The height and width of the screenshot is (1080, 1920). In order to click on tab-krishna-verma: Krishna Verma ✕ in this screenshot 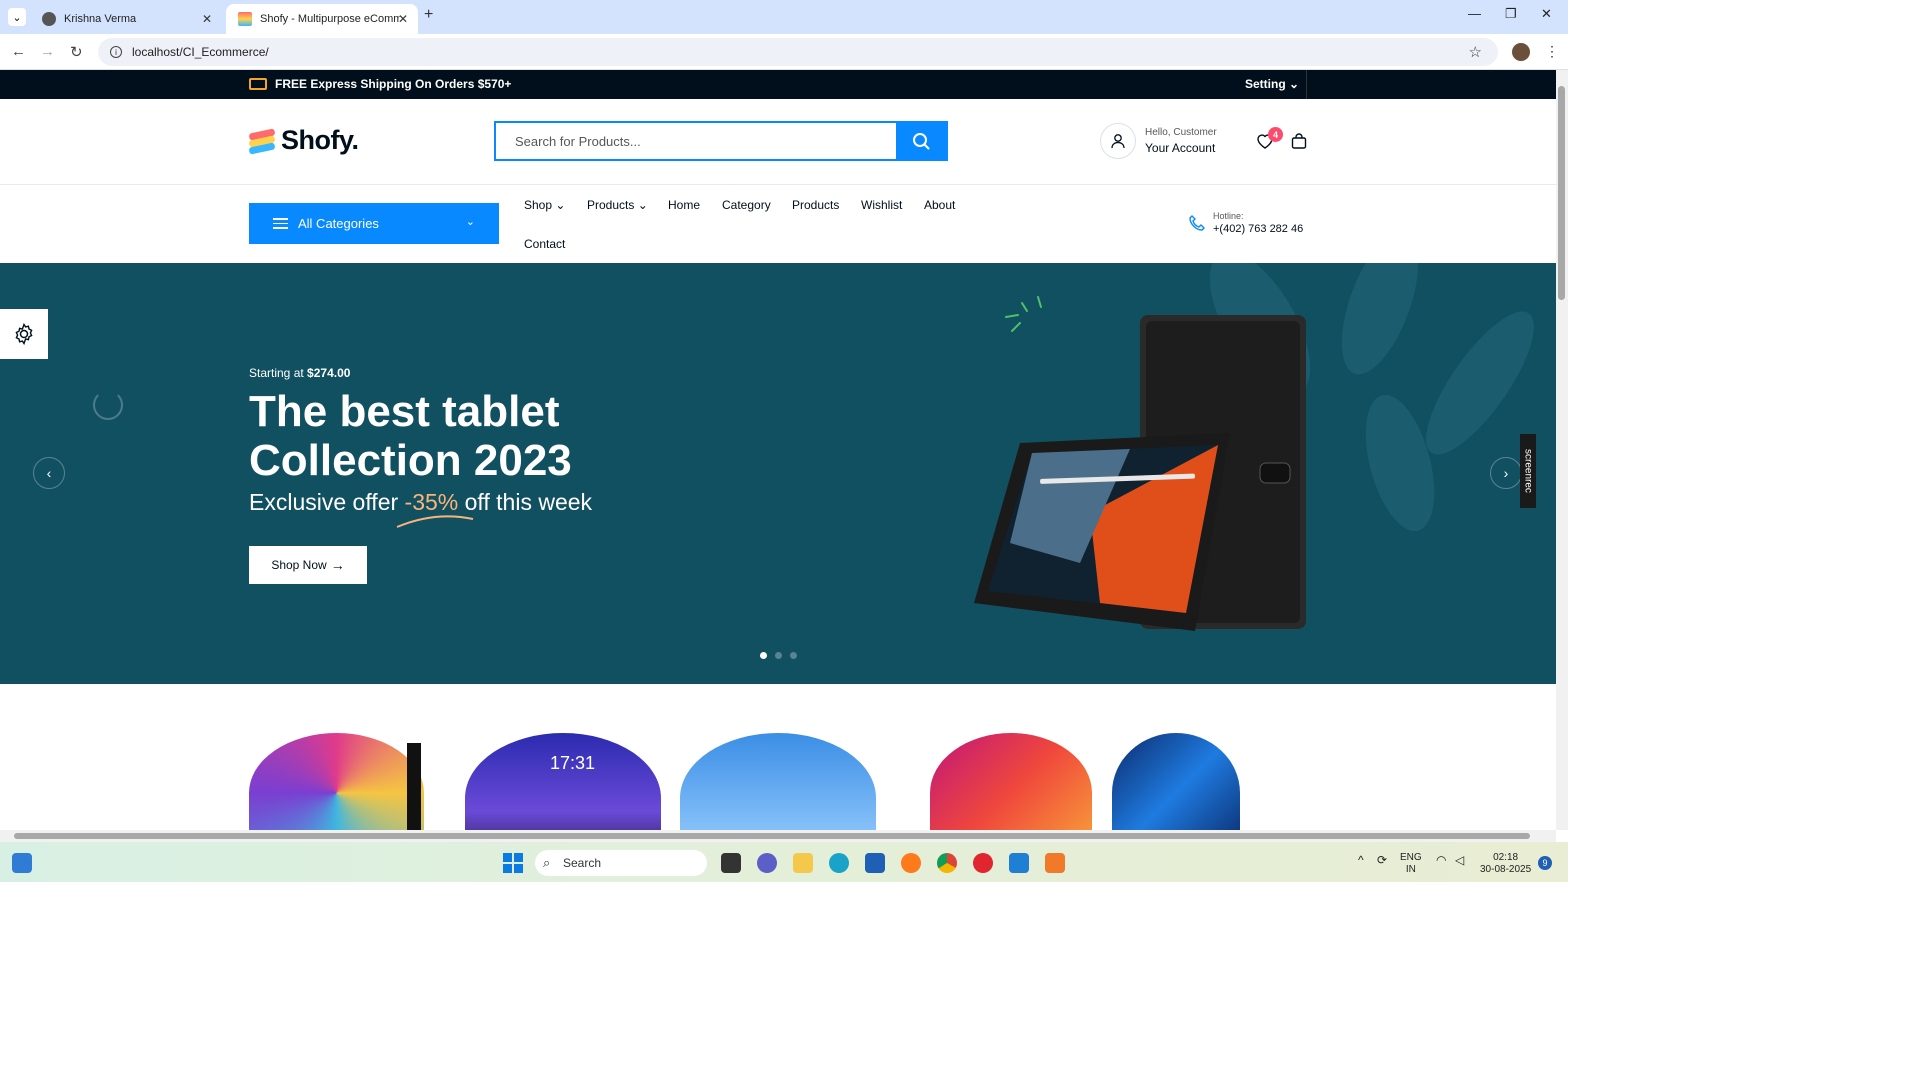, I will do `click(126, 19)`.